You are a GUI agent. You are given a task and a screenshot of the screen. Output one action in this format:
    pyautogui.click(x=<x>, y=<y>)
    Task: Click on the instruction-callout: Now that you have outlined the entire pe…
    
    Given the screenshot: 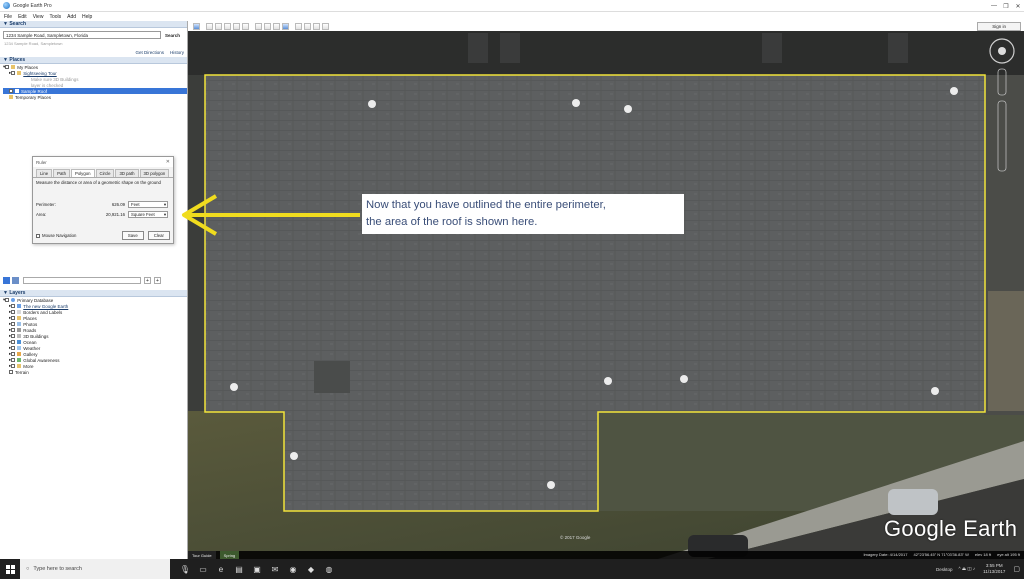 What is the action you would take?
    pyautogui.click(x=523, y=214)
    